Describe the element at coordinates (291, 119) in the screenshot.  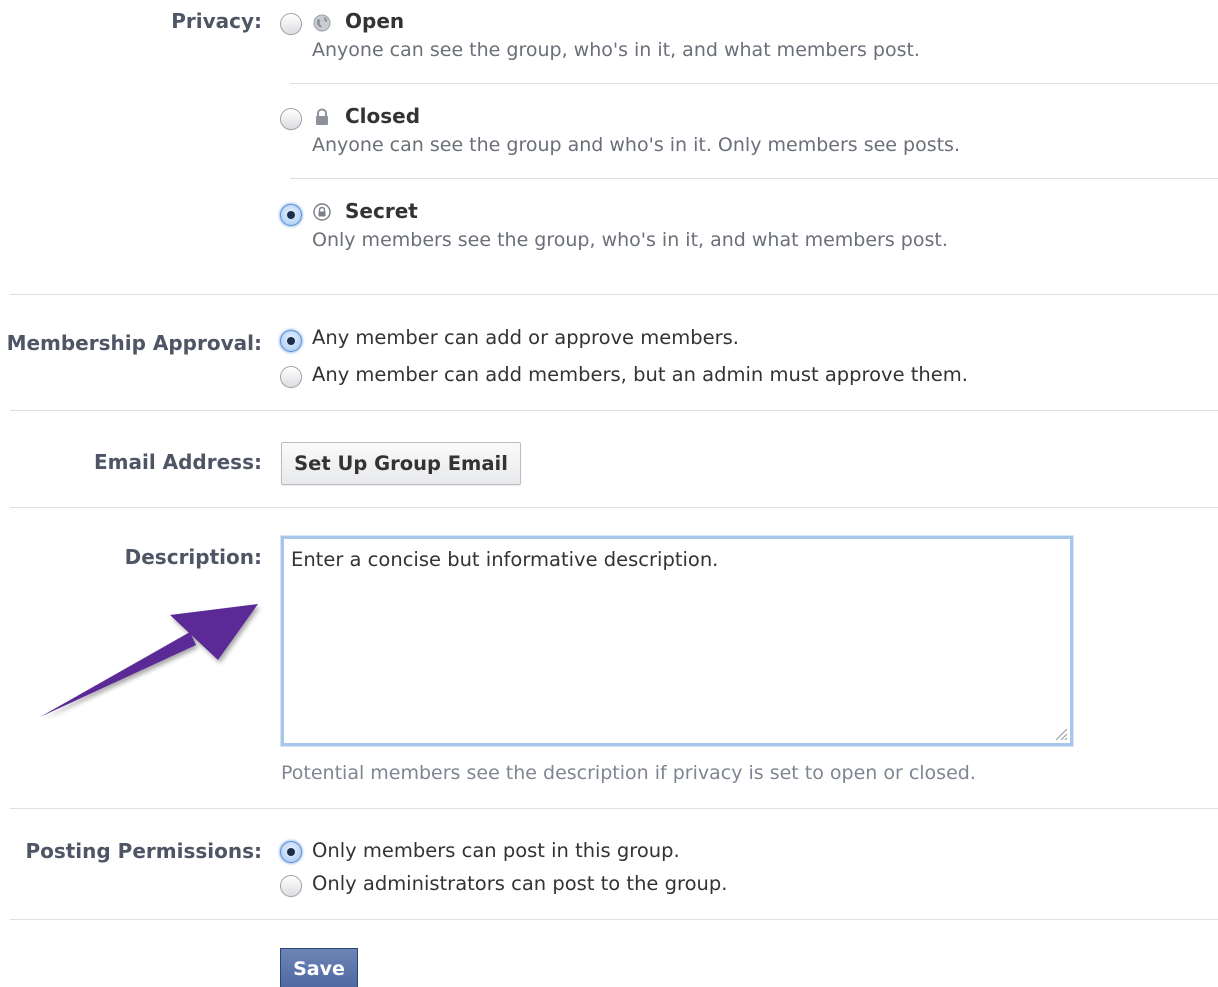
I see `privacy-closed-radio` at that location.